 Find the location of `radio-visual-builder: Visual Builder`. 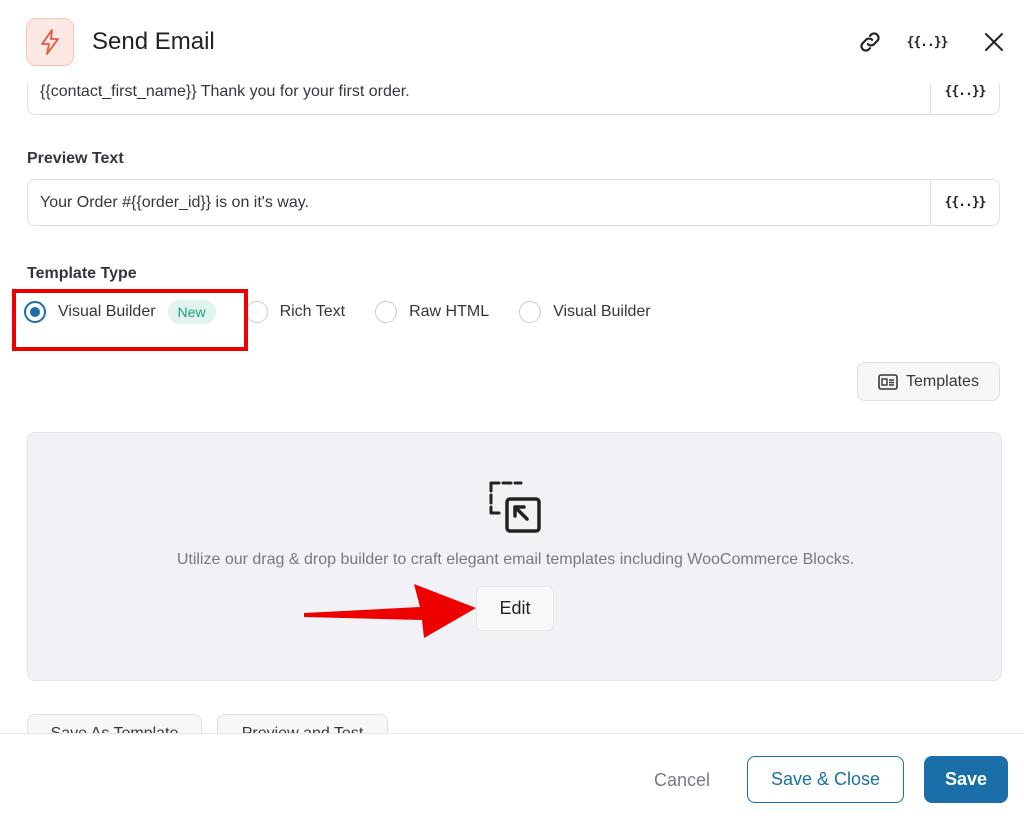

radio-visual-builder: Visual Builder is located at coordinates (585, 312).